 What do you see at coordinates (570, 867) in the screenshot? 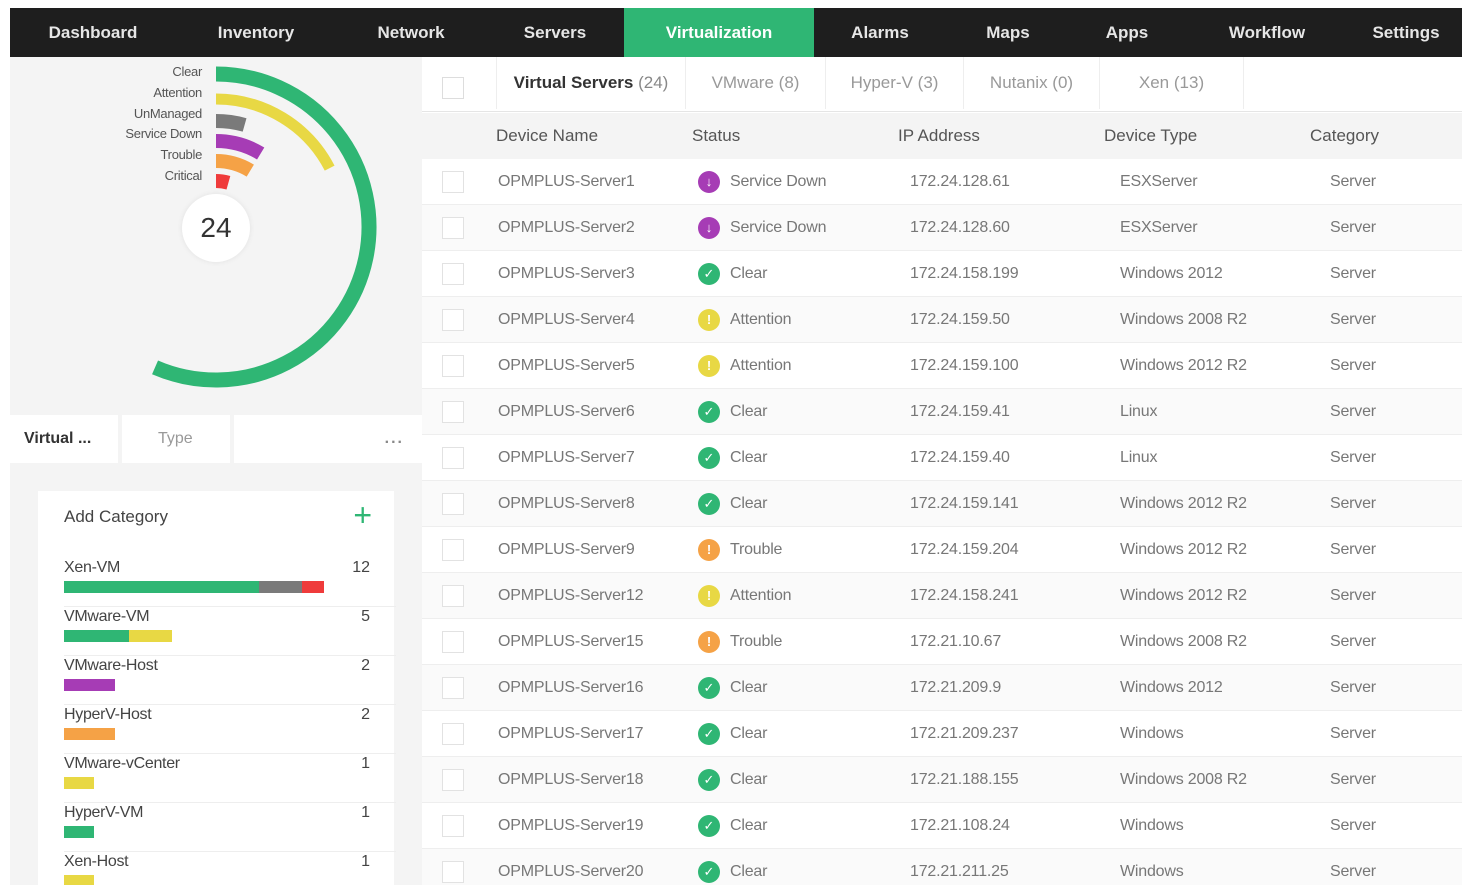
I see `device-name-link: OPMPLUS-Server20` at bounding box center [570, 867].